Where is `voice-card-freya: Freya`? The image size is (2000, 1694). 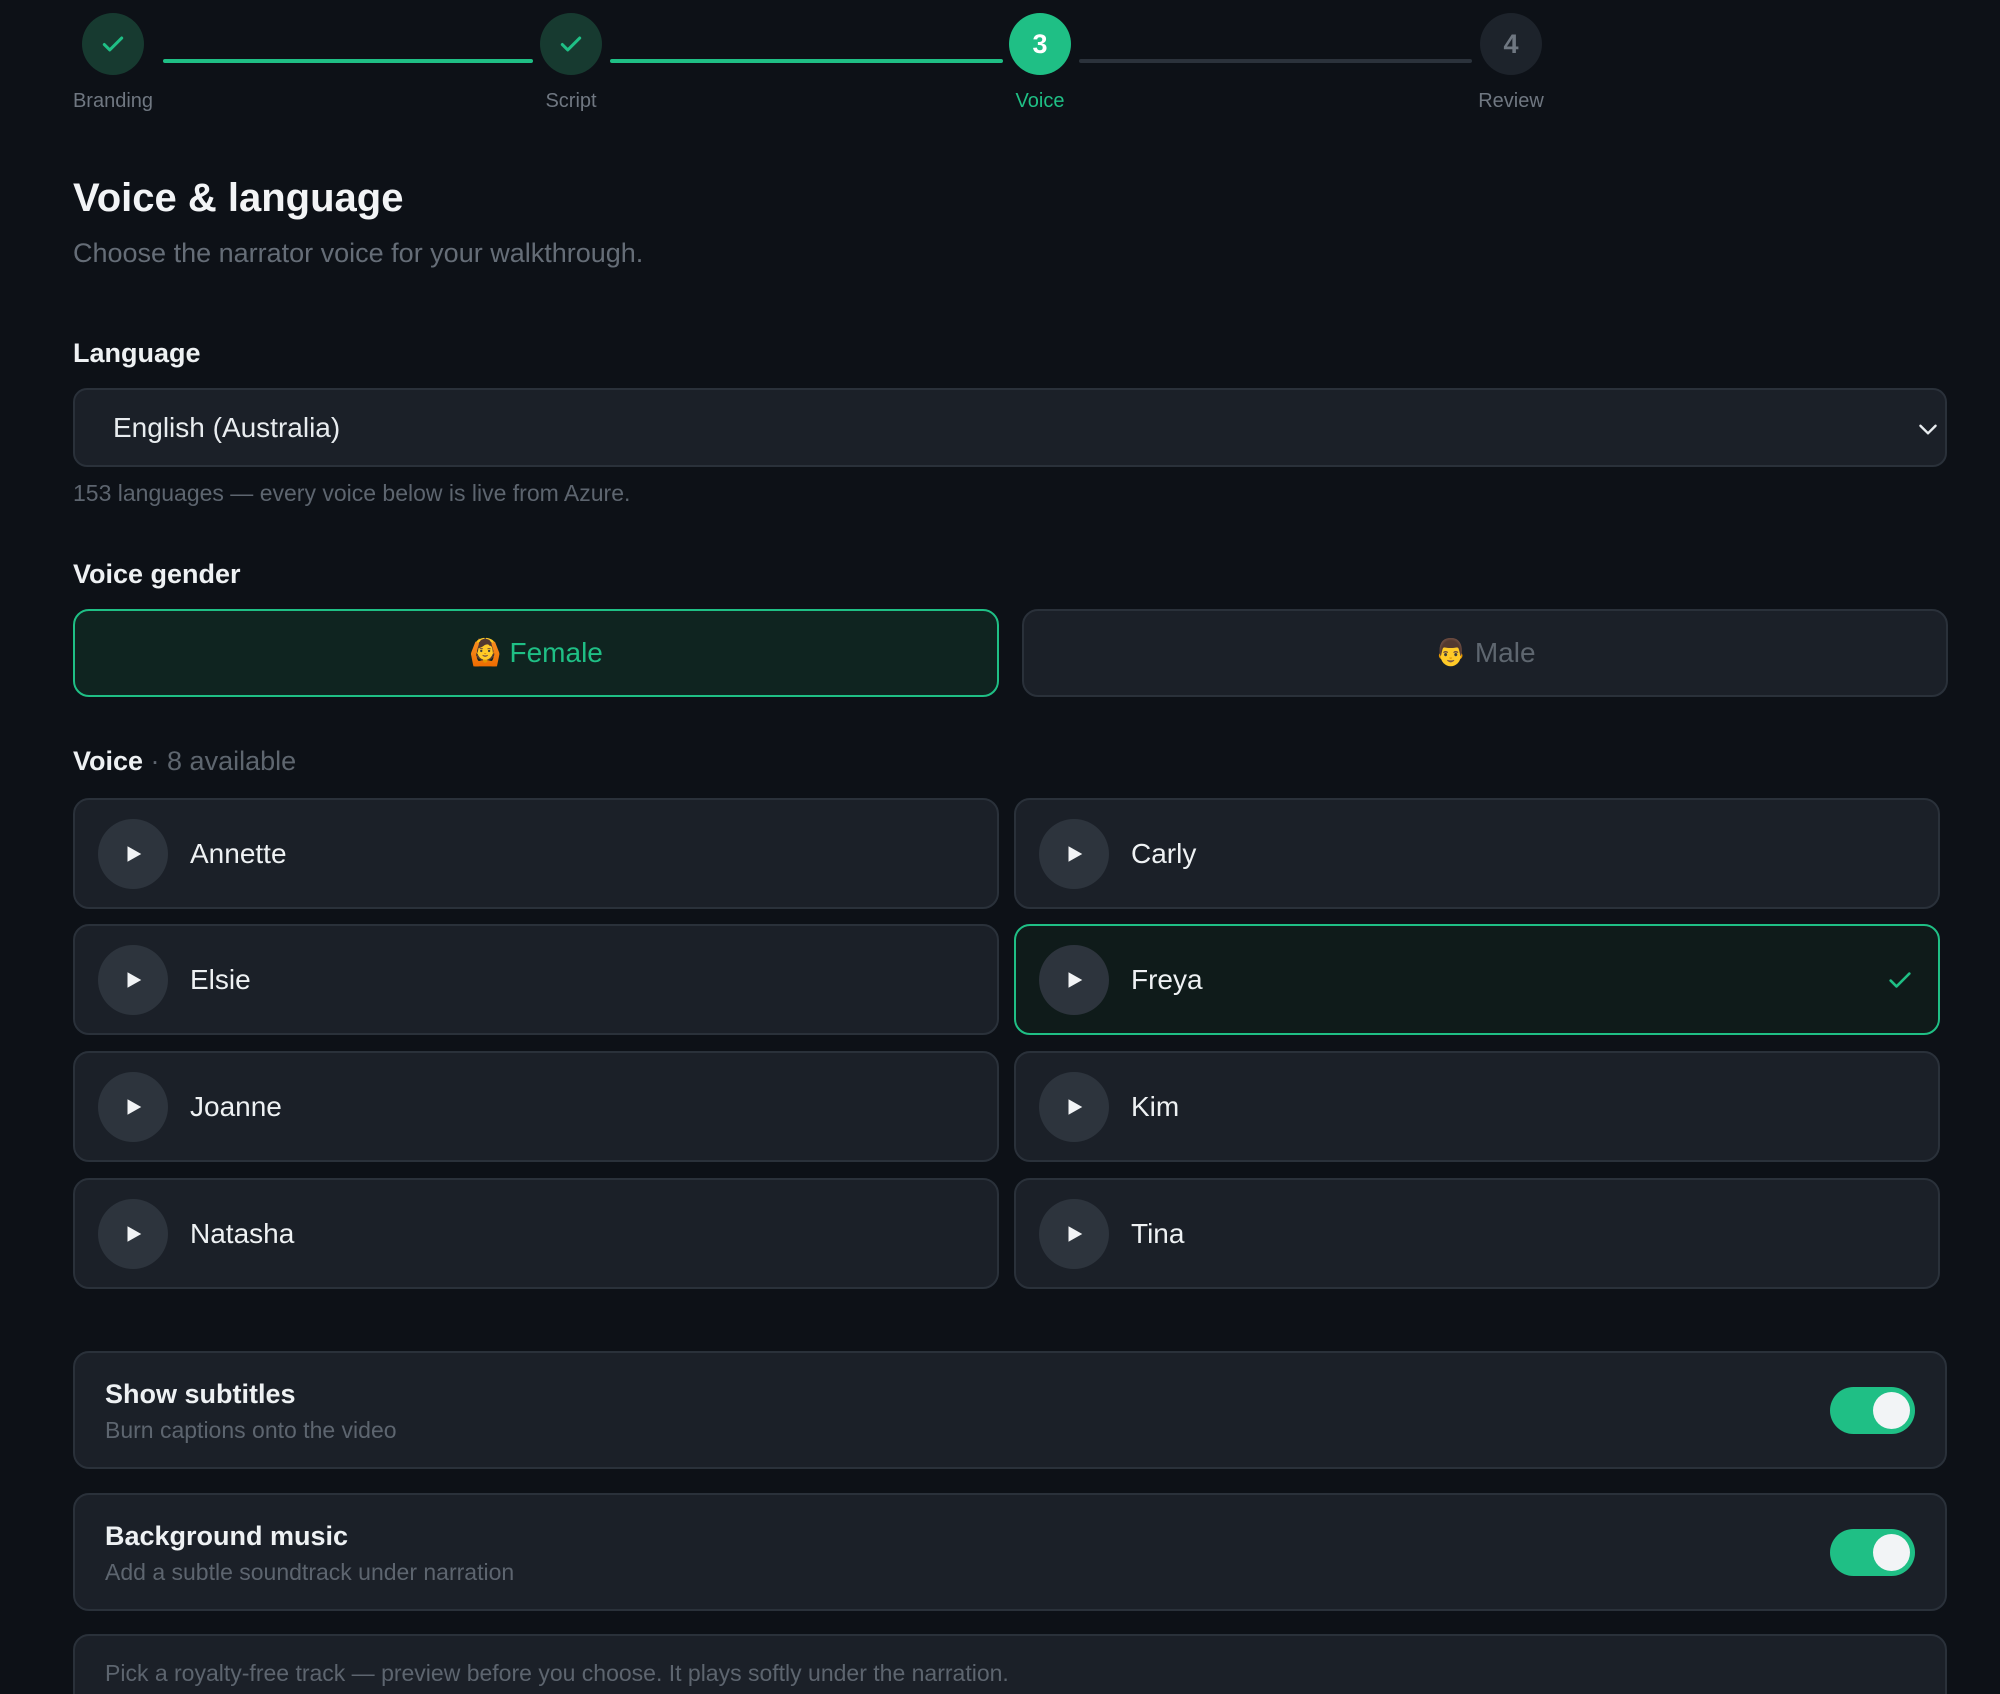 voice-card-freya: Freya is located at coordinates (1477, 979).